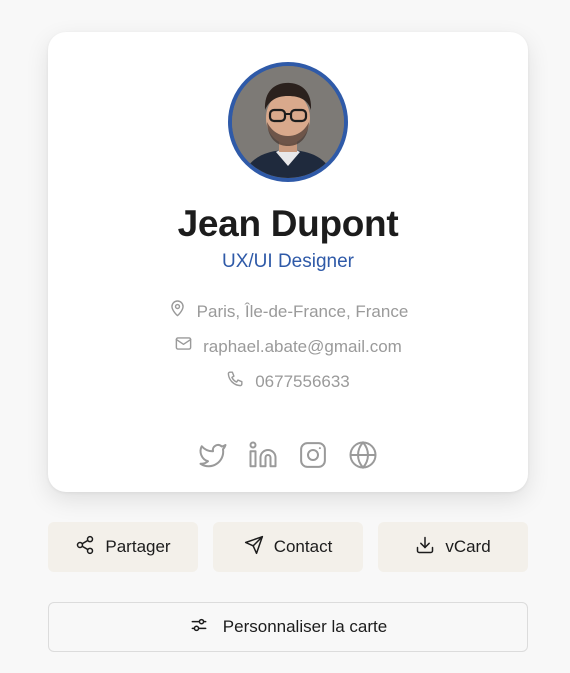  What do you see at coordinates (199, 627) in the screenshot?
I see `sliders-icon` at bounding box center [199, 627].